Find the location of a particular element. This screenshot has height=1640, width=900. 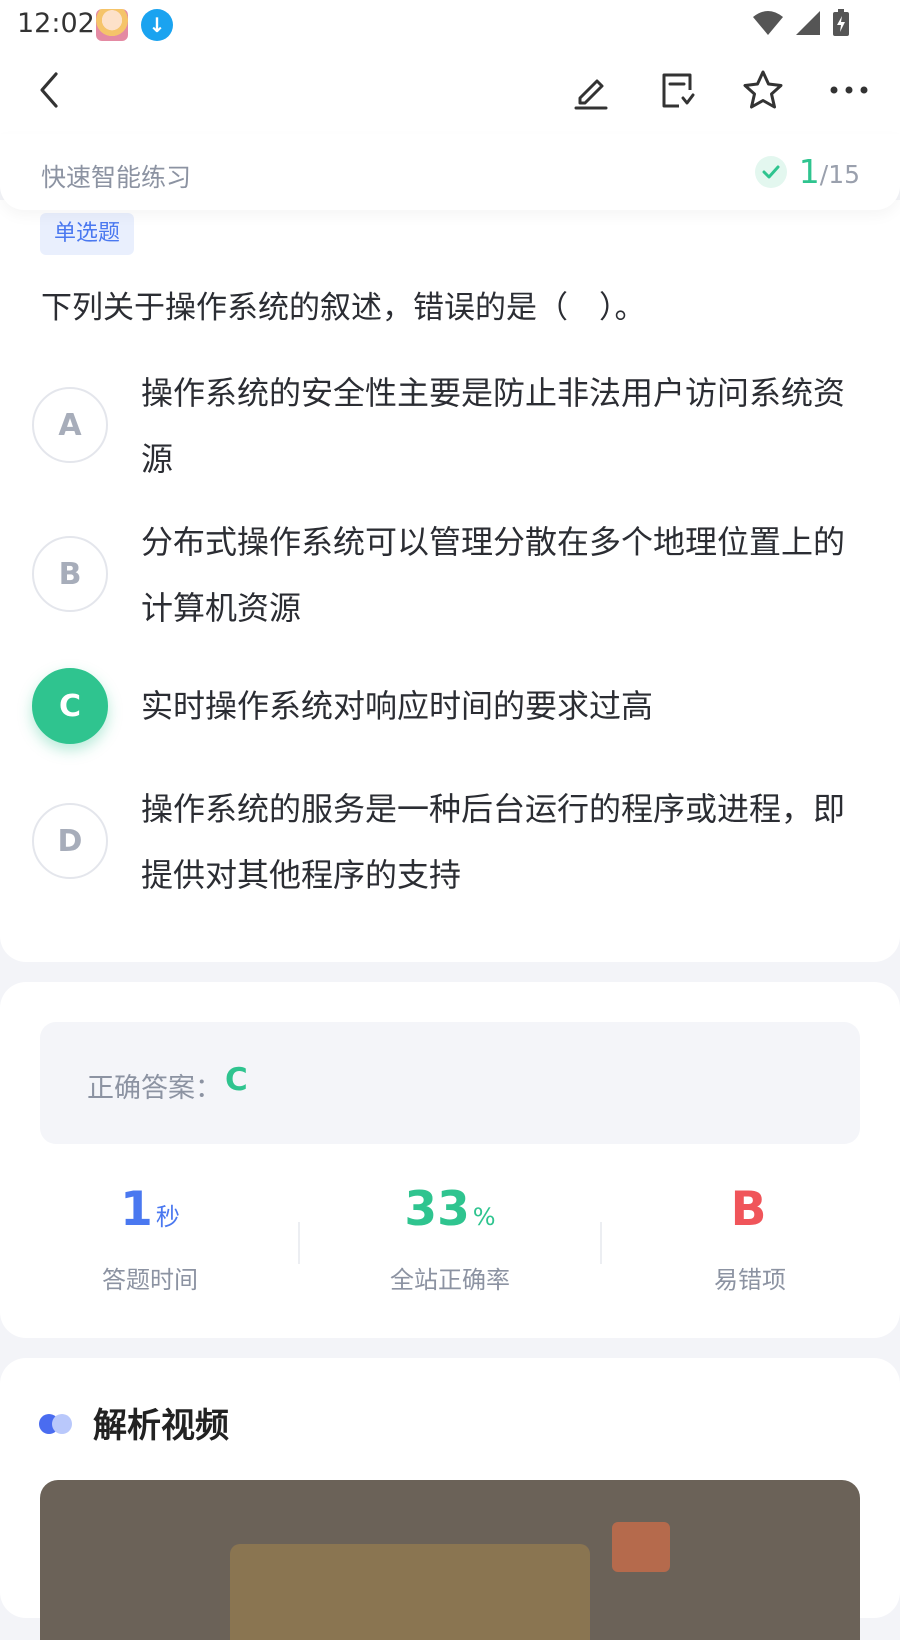

star-icon is located at coordinates (763, 89).